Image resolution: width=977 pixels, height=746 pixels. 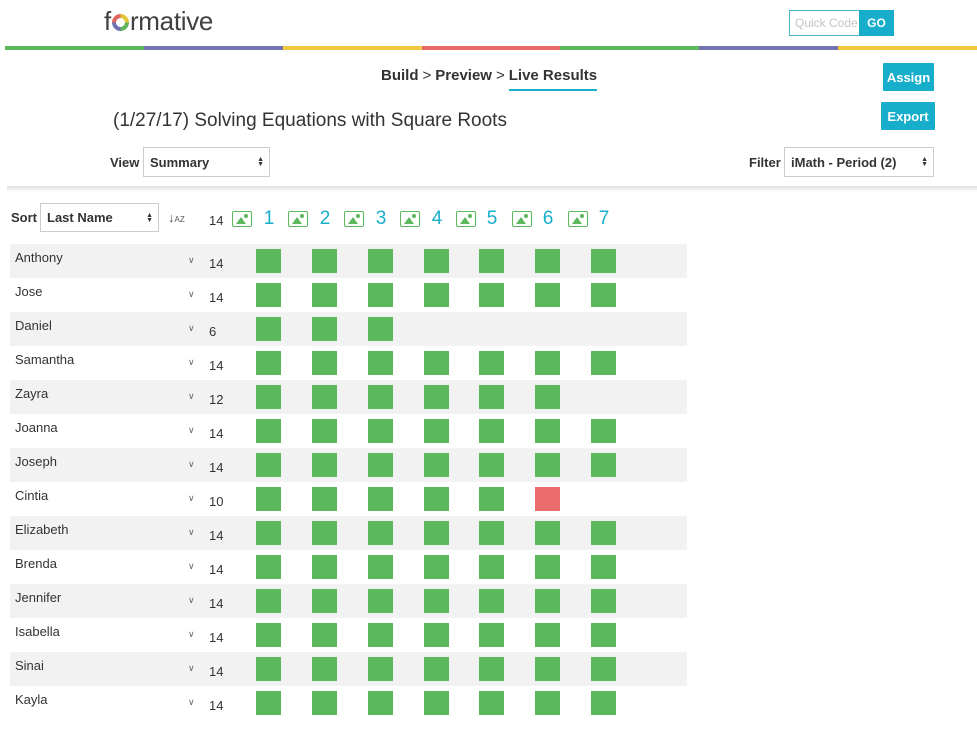 I want to click on formative-logo: f rmative, so click(x=158, y=21).